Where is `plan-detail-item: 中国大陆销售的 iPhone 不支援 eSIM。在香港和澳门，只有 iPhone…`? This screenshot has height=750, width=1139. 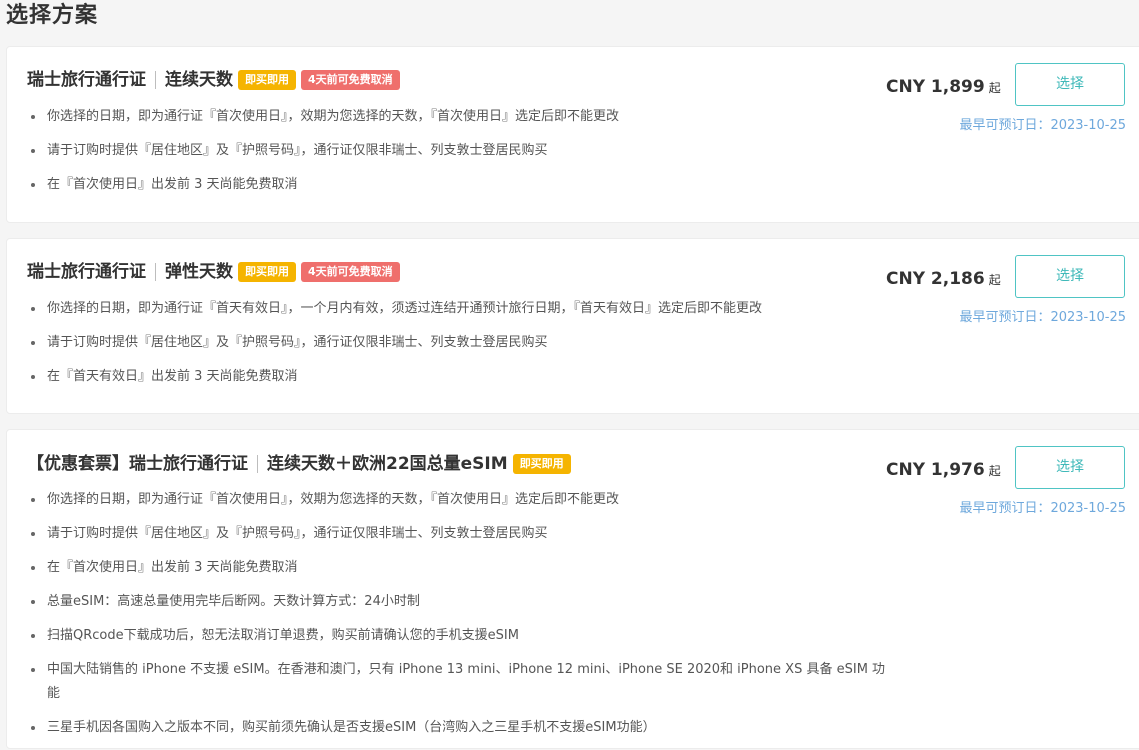 plan-detail-item: 中国大陆销售的 iPhone 不支援 eSIM。在香港和澳门，只有 iPhone… is located at coordinates (462, 682).